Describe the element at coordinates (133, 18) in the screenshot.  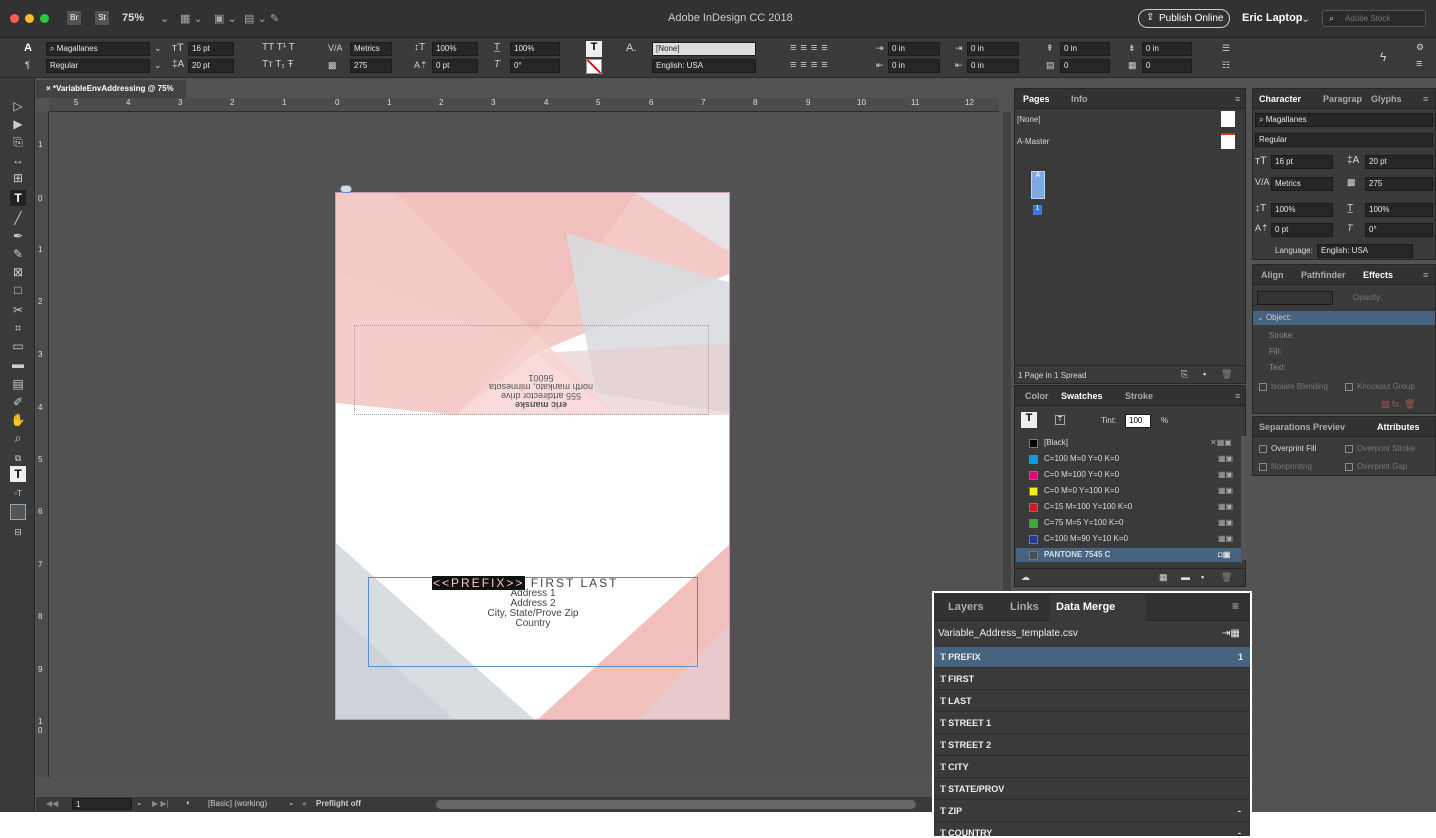
I see `zoom-level: 75%` at that location.